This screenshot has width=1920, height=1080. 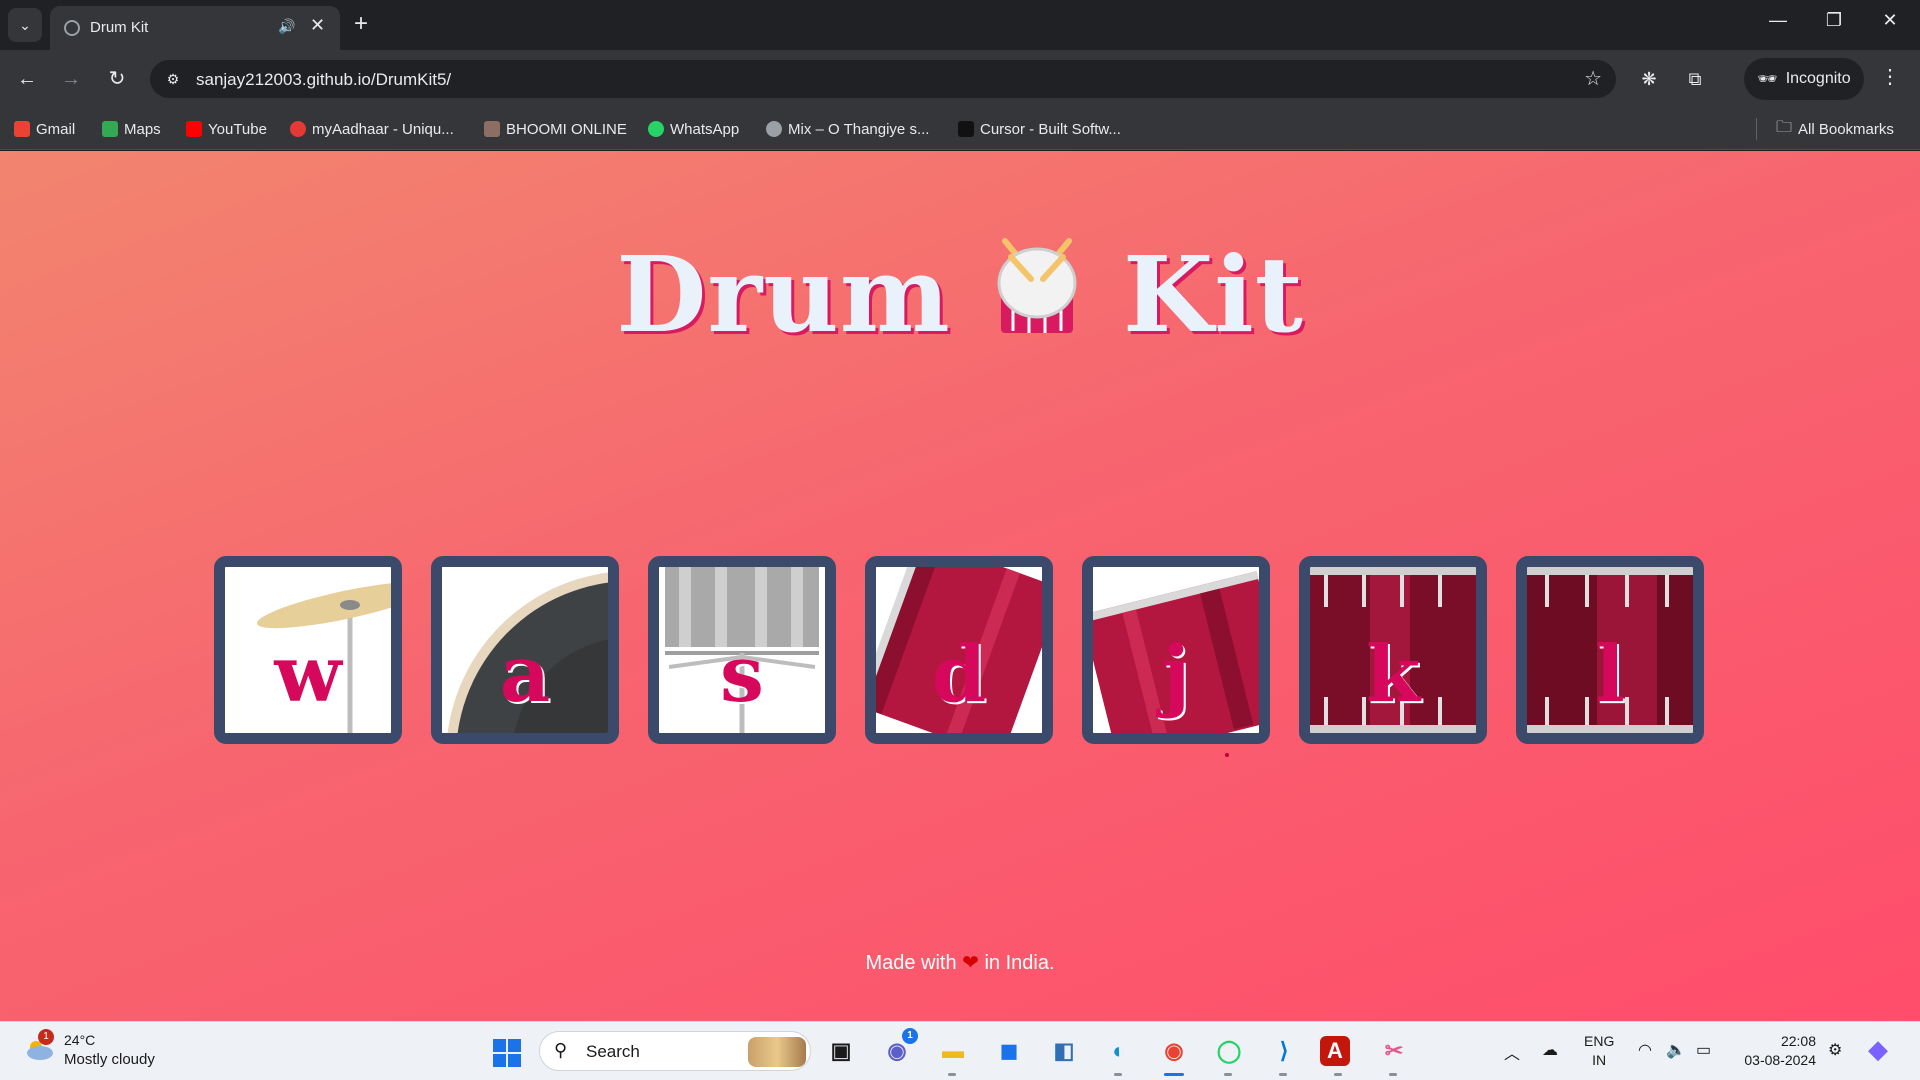 I want to click on language-line2: IN, so click(x=1599, y=1060).